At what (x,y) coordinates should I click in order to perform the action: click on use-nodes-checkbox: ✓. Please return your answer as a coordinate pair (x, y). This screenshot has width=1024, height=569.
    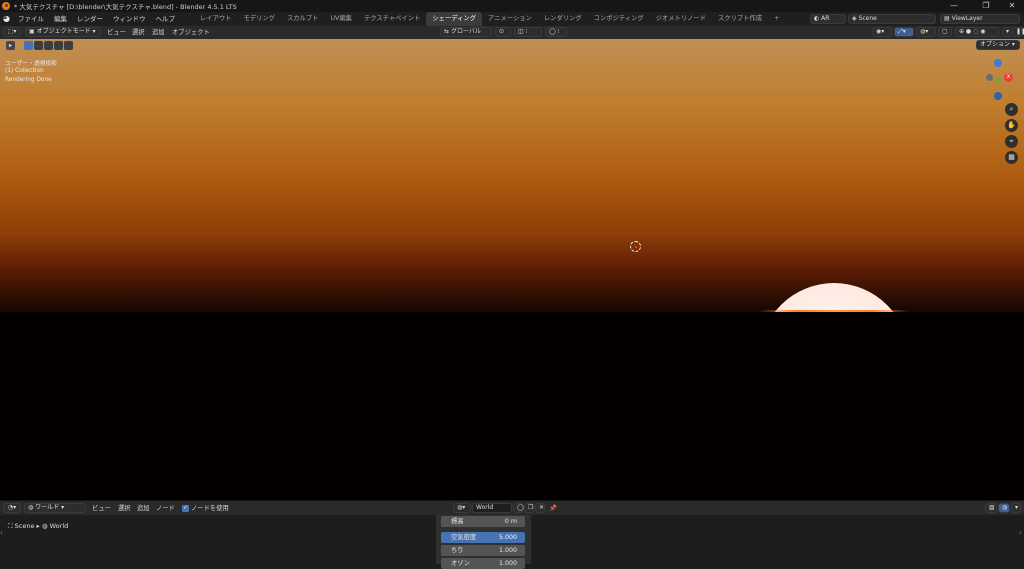
    Looking at the image, I should click on (185, 508).